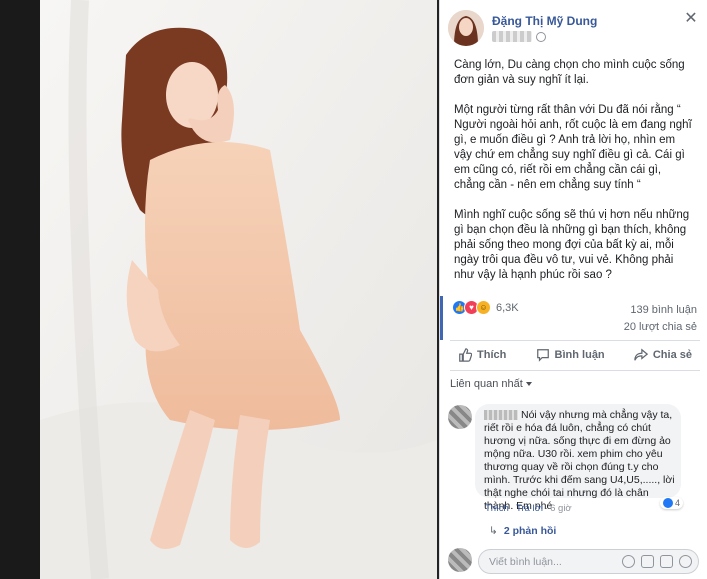 The height and width of the screenshot is (579, 707). Describe the element at coordinates (660, 310) in the screenshot. I see `comment-count: 139 bình luận` at that location.